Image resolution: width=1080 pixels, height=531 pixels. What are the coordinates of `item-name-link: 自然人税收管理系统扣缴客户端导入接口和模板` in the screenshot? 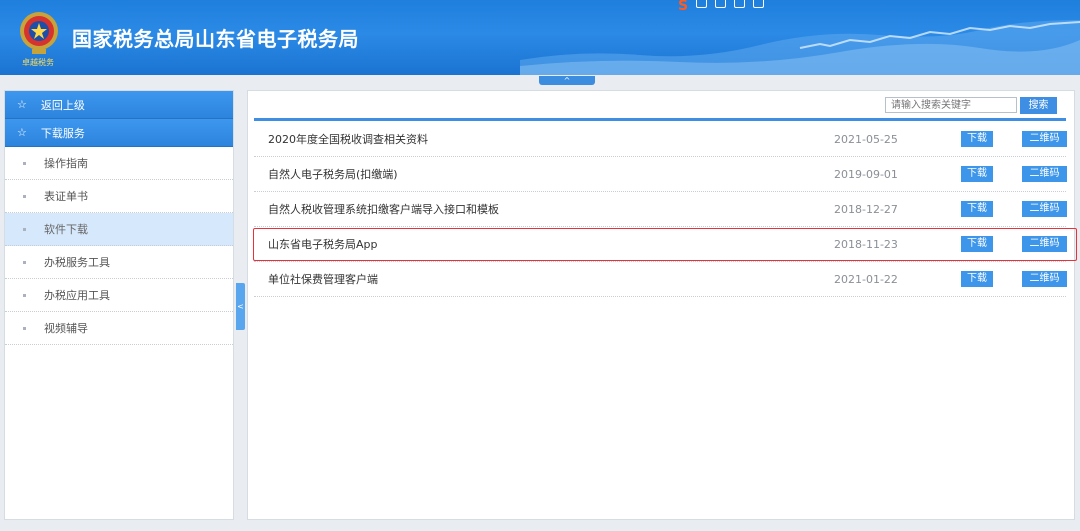 It's located at (383, 209).